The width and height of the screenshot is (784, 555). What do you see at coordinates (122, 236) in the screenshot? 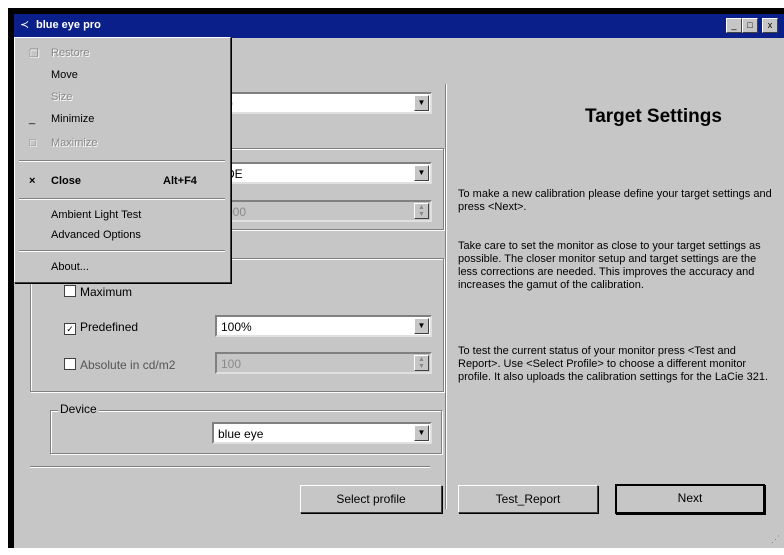
I see `menu-item-advanced-options: Advanced Options` at bounding box center [122, 236].